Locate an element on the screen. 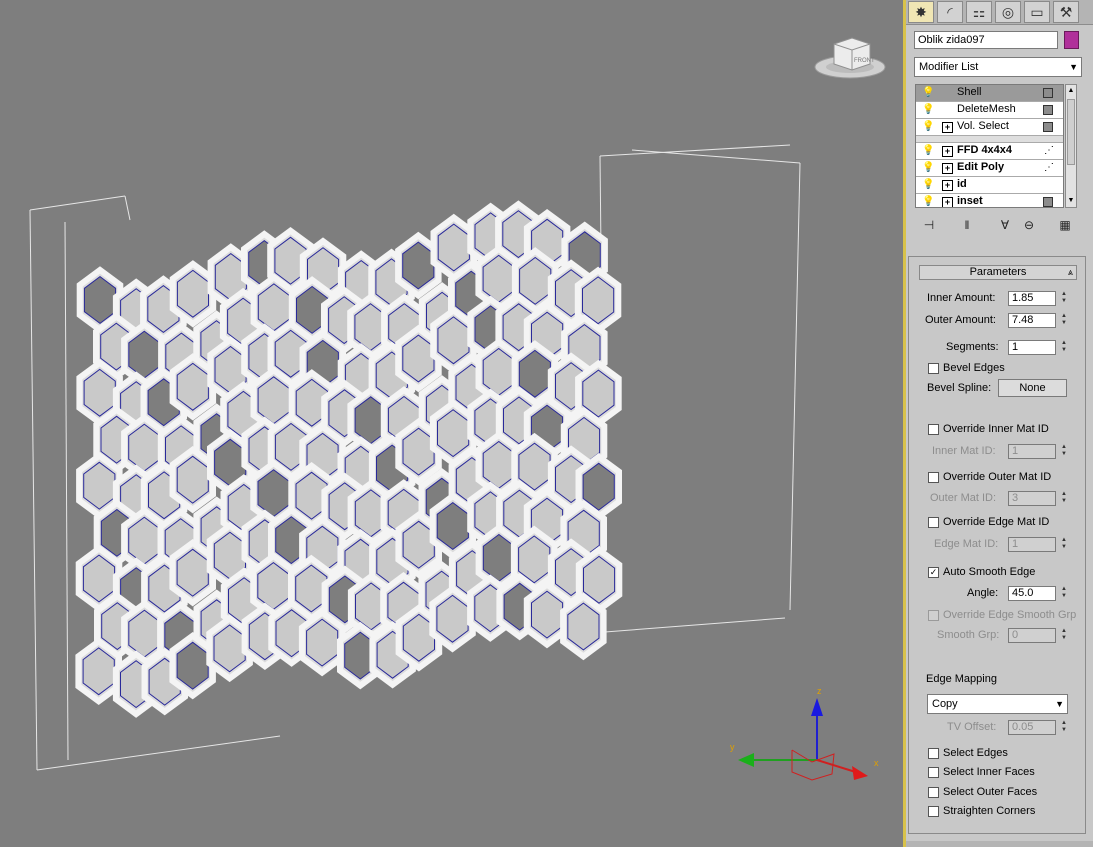  hierarchy-tab: ⚏ is located at coordinates (979, 12).